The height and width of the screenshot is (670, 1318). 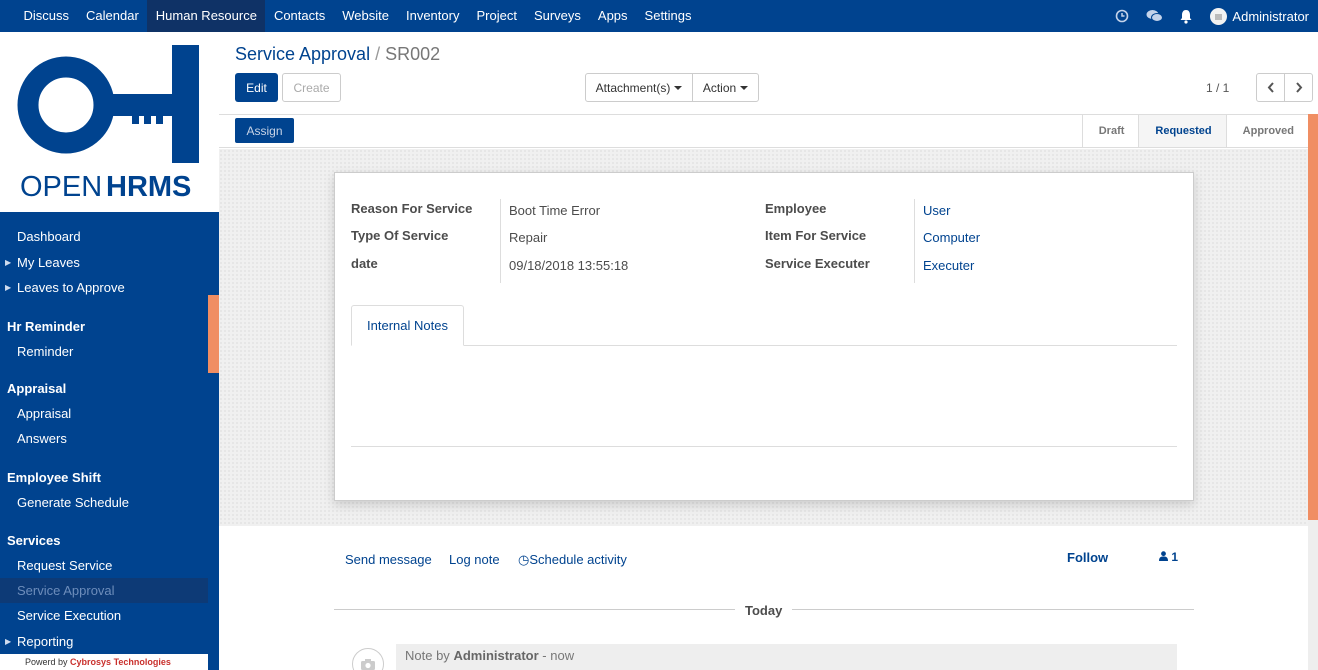 I want to click on menu-surveys: Surveys, so click(x=557, y=16).